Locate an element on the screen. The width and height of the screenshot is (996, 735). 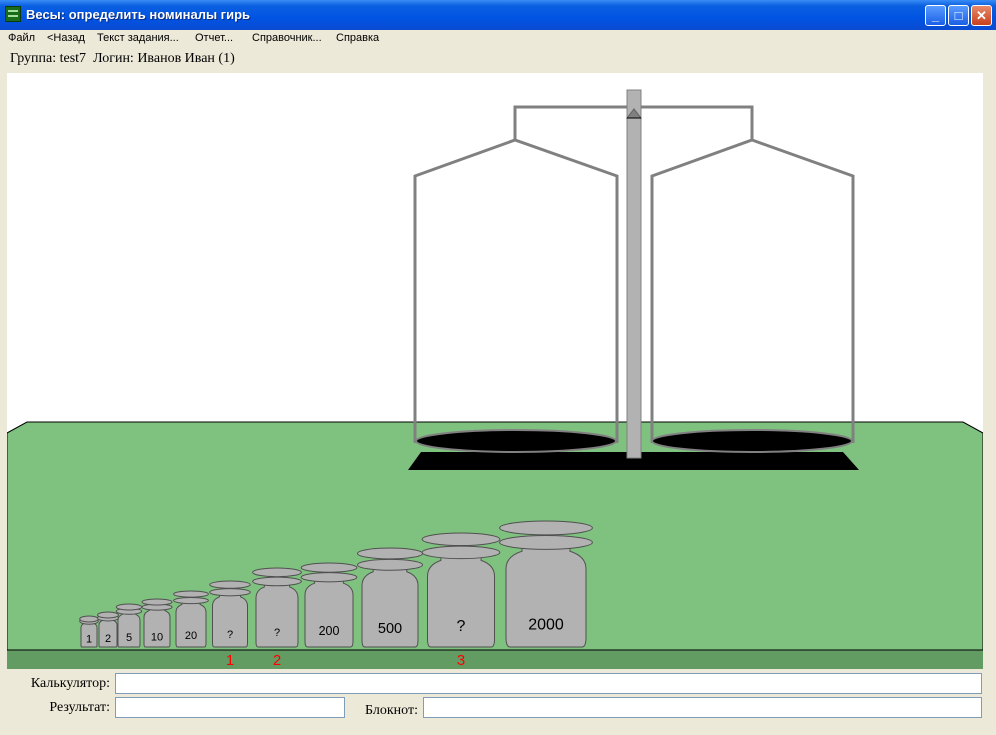
weight-3: 10 is located at coordinates (157, 623).